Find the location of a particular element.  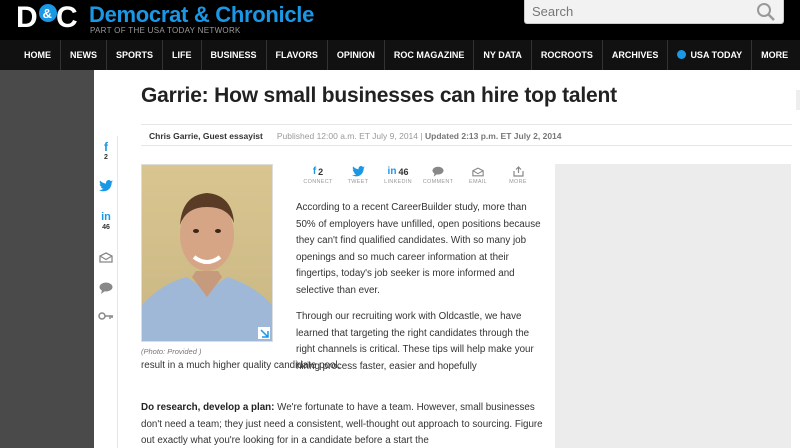

right-edge-strip is located at coordinates (798, 100).